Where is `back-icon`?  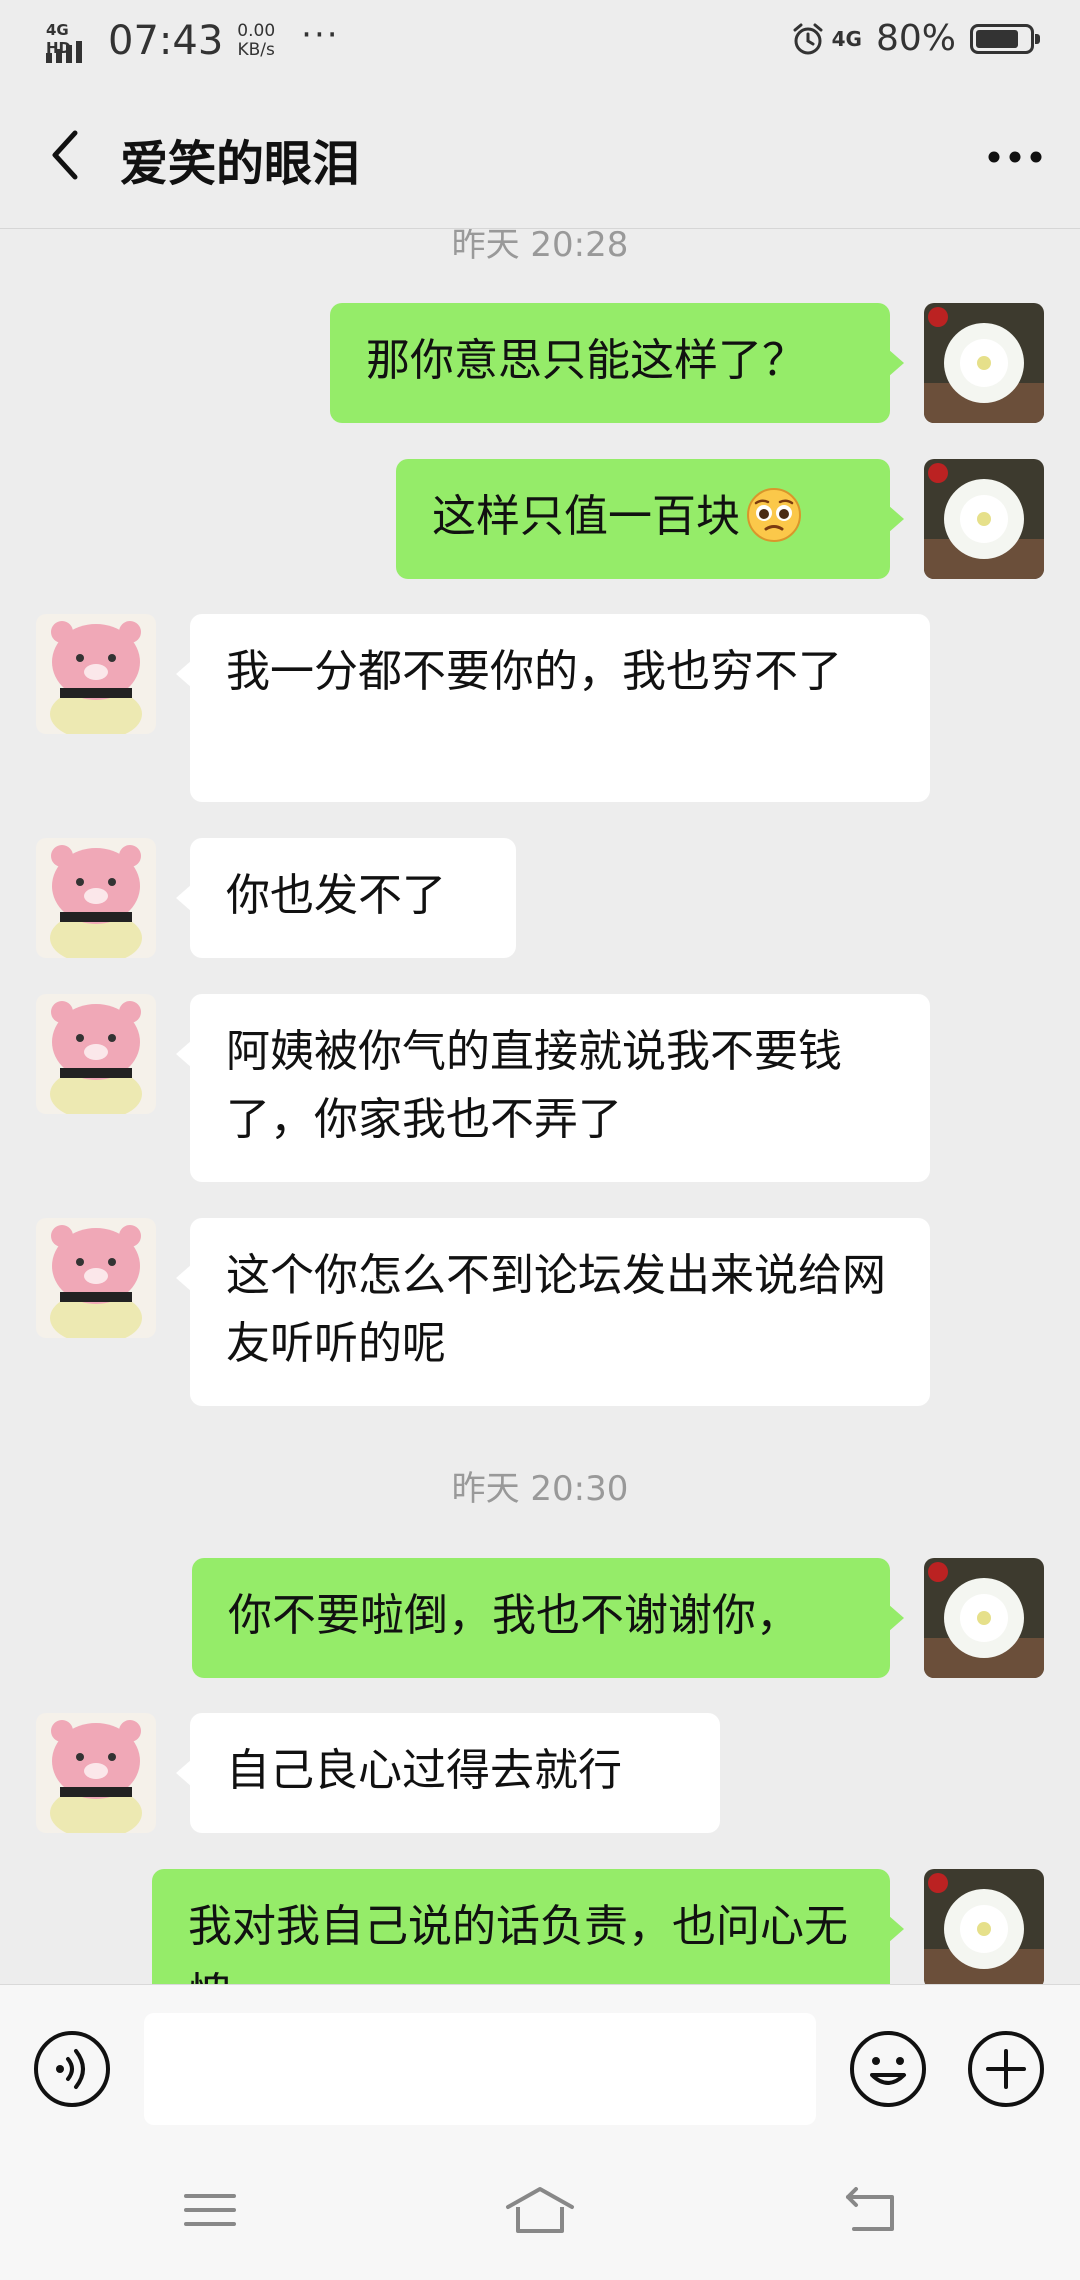
back-icon is located at coordinates (870, 2209).